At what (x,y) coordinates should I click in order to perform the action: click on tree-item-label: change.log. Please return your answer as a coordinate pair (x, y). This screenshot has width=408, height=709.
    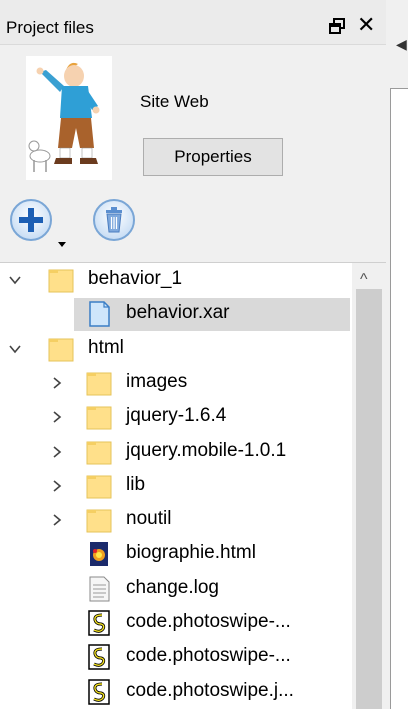
    Looking at the image, I should click on (172, 587).